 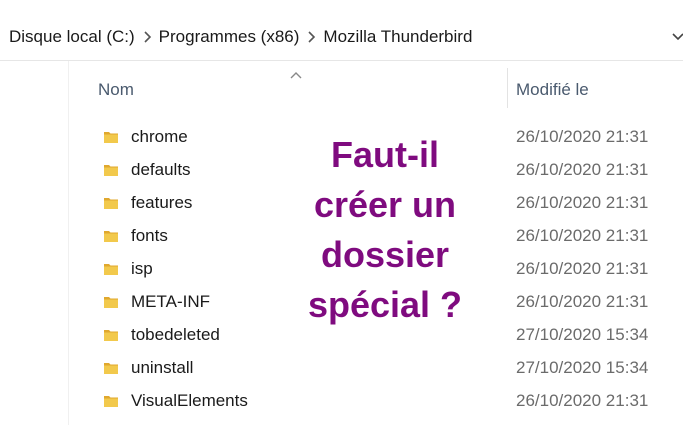 What do you see at coordinates (552, 90) in the screenshot?
I see `column-header-date-modified: Modifié le` at bounding box center [552, 90].